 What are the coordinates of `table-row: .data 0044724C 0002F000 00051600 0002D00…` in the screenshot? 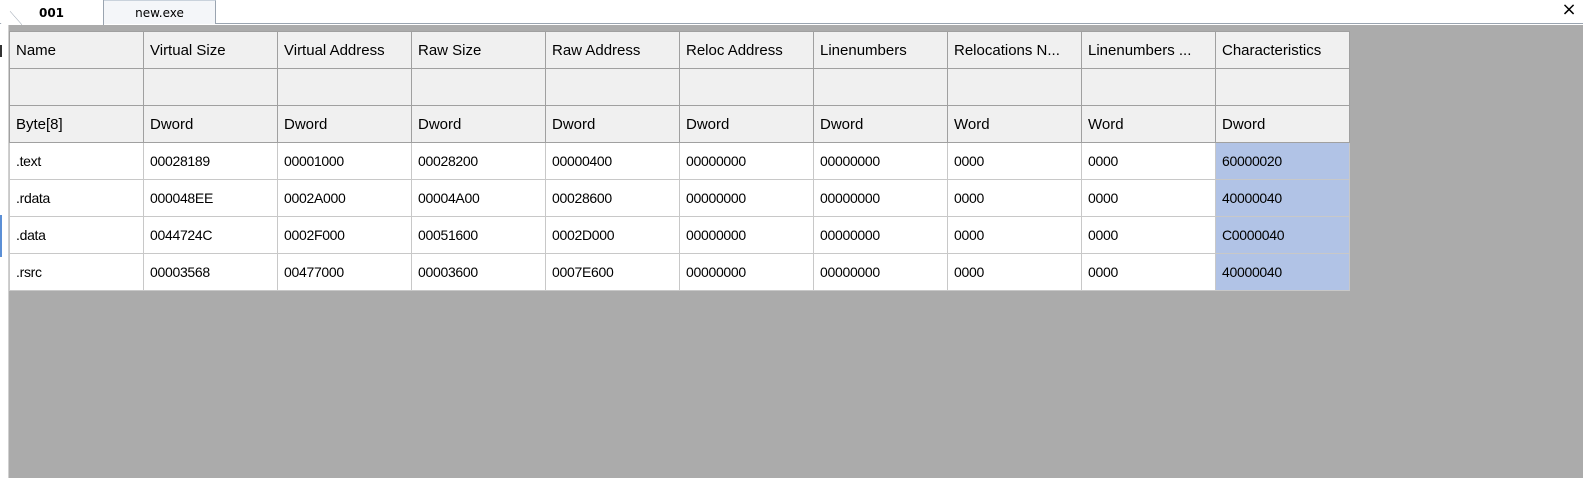 It's located at (679, 235).